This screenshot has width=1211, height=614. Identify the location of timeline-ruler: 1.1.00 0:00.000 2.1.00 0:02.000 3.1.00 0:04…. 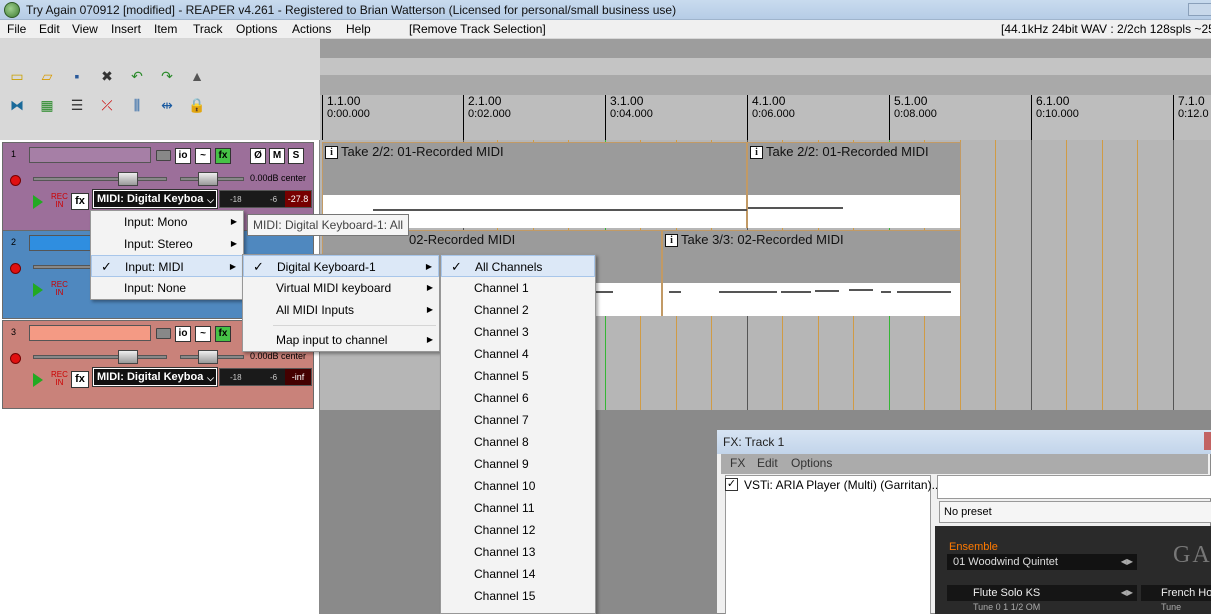
(765, 117).